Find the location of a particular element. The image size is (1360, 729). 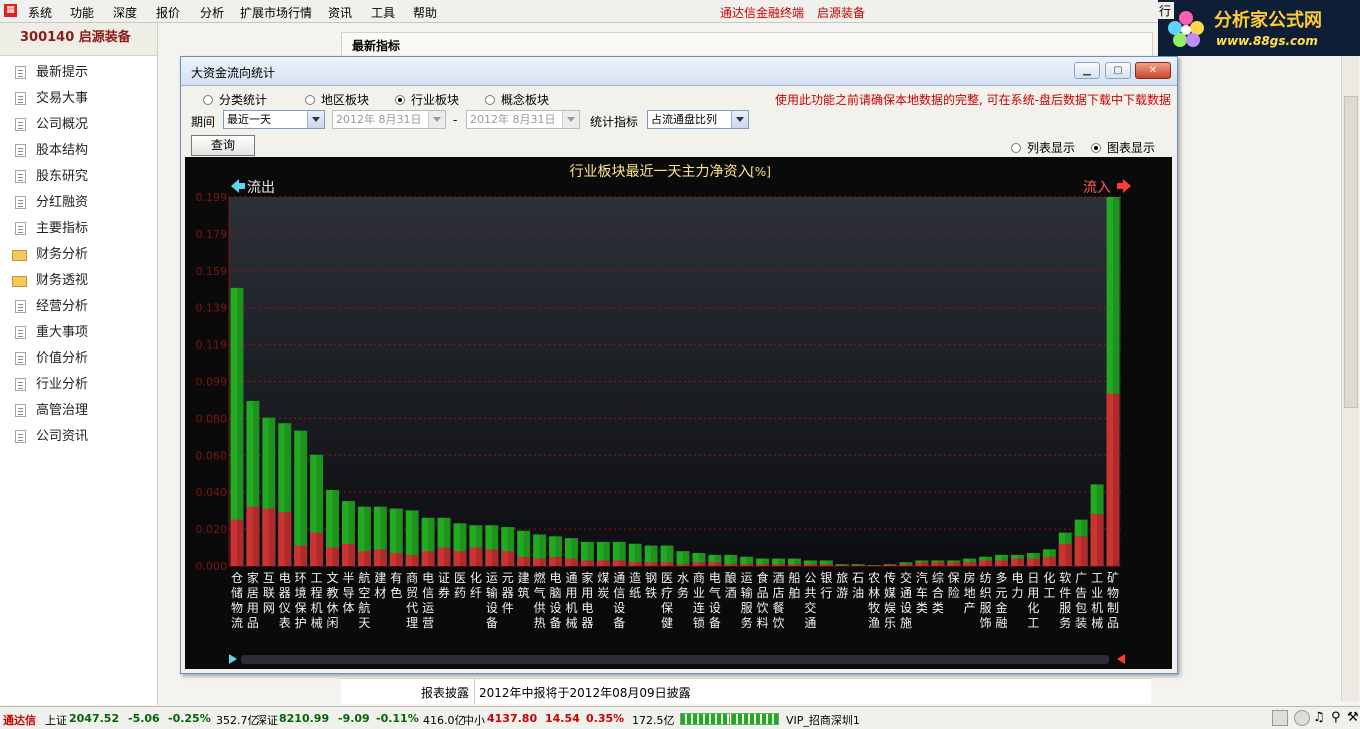

radio-region-sector: 地区板块 is located at coordinates (337, 99).